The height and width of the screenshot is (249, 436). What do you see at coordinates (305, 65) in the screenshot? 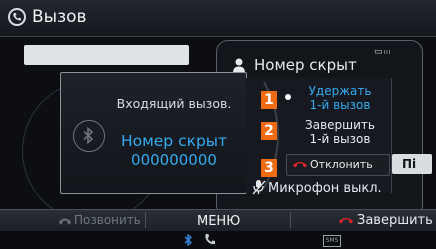
I see `caller-name: Номер скрыт` at bounding box center [305, 65].